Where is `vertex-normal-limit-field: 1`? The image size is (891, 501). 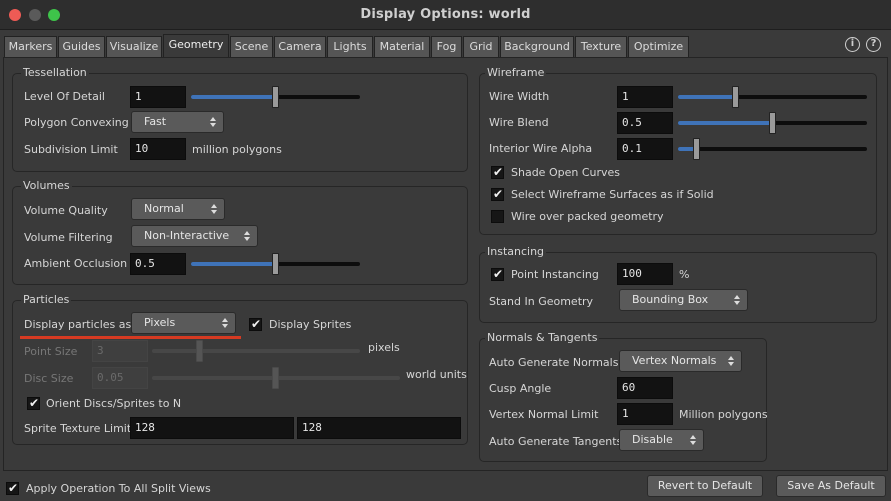
vertex-normal-limit-field: 1 is located at coordinates (645, 414).